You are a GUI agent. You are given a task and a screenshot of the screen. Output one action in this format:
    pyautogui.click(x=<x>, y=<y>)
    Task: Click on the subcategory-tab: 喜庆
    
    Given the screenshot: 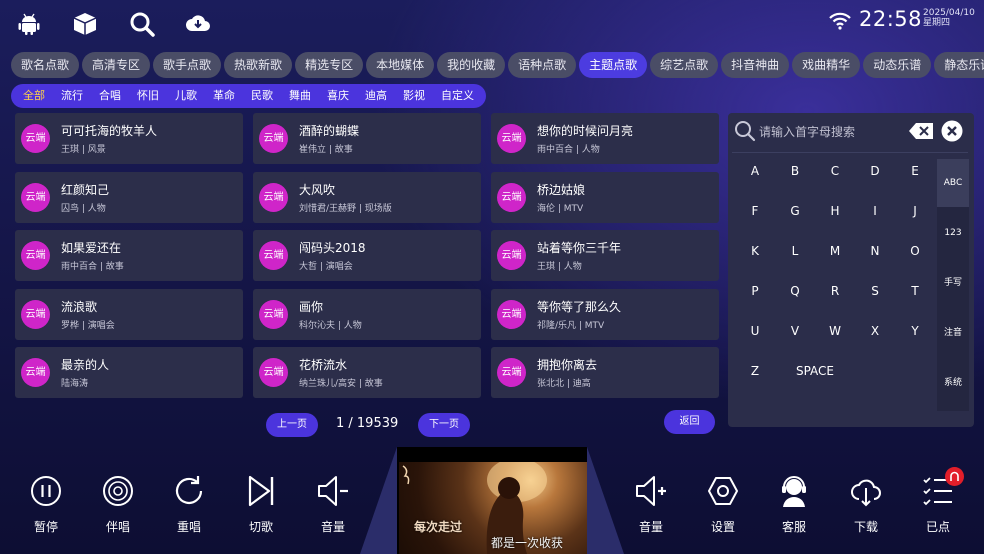 What is the action you would take?
    pyautogui.click(x=338, y=96)
    